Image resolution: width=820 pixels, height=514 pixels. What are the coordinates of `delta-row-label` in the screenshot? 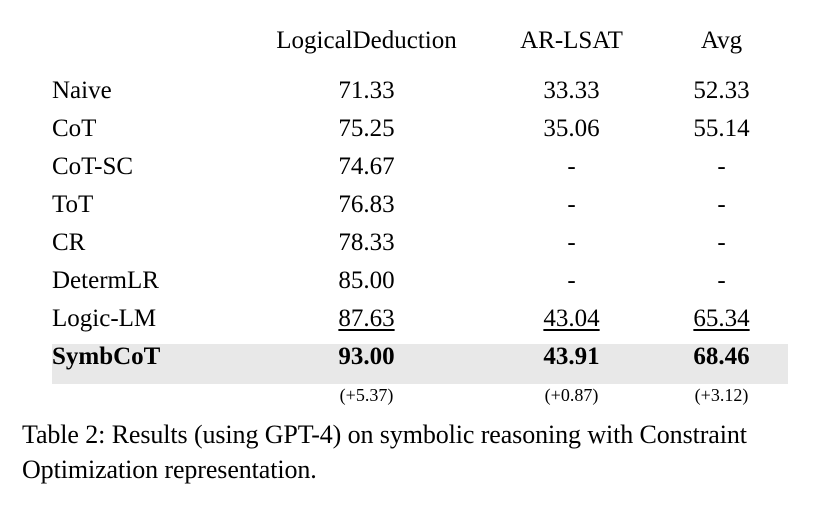 It's located at (148, 400).